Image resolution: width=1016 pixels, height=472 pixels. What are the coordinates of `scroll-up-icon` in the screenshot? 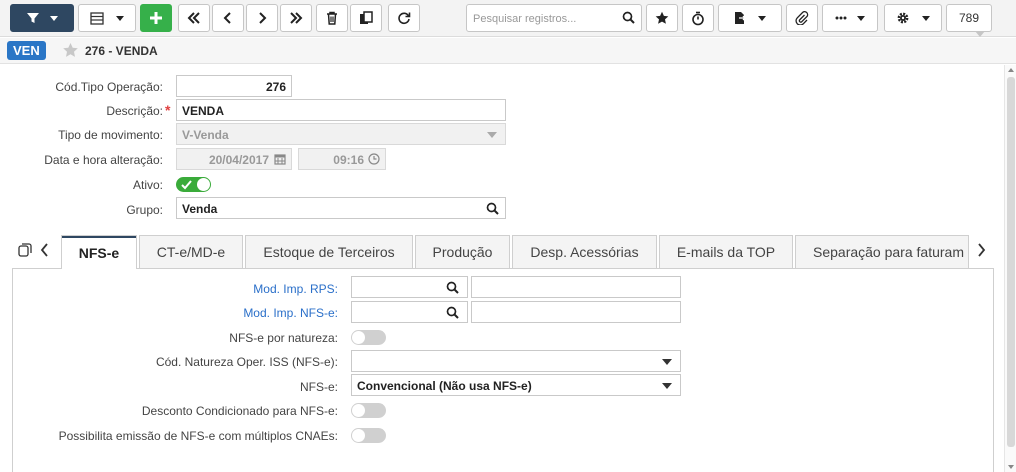 It's located at (1011, 70).